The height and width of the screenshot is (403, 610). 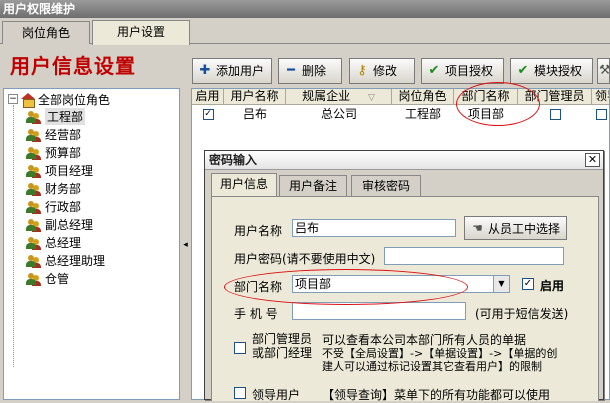 I want to click on username-label: 用户名称, so click(x=258, y=231).